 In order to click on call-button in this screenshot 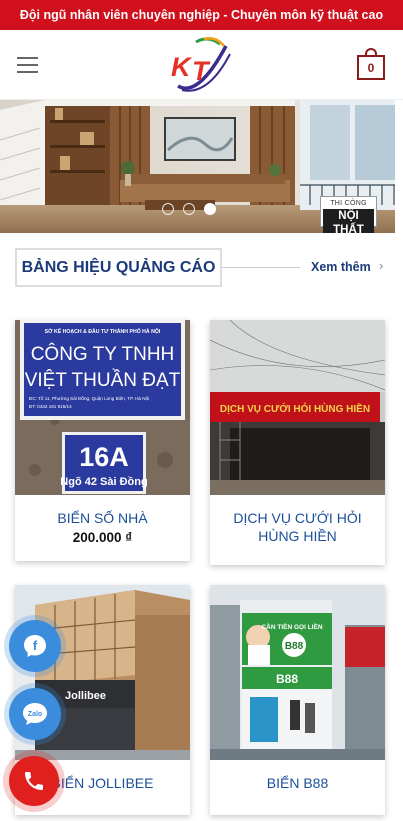, I will do `click(34, 781)`.